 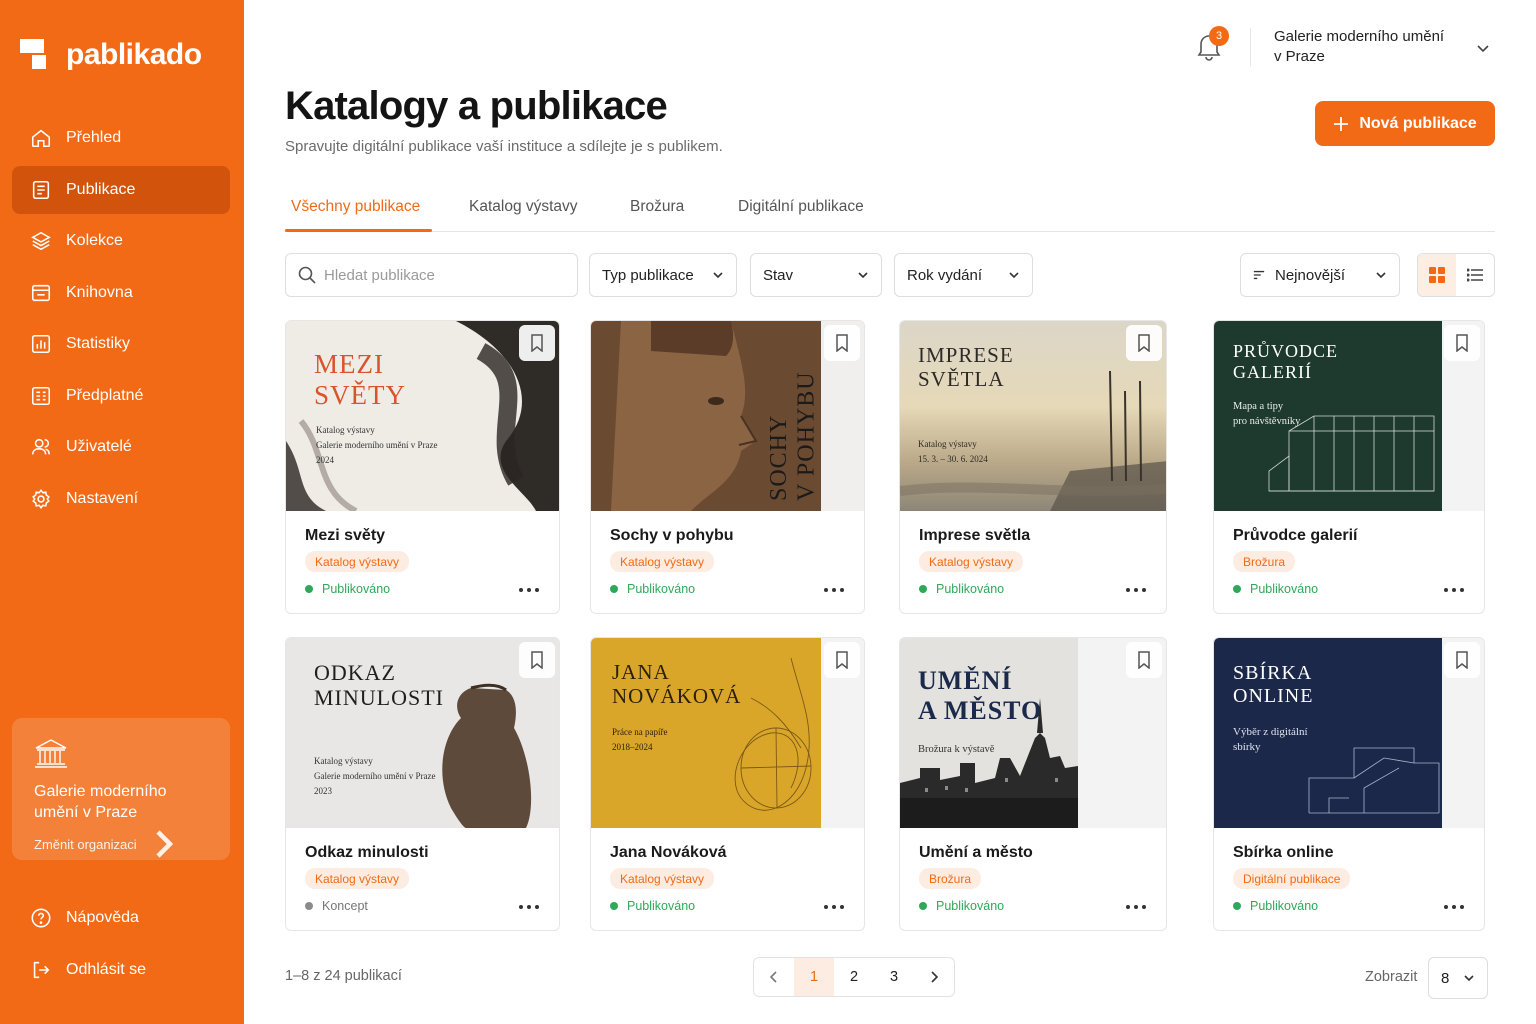 I want to click on new-publication-button: Nová publikace, so click(x=1405, y=123).